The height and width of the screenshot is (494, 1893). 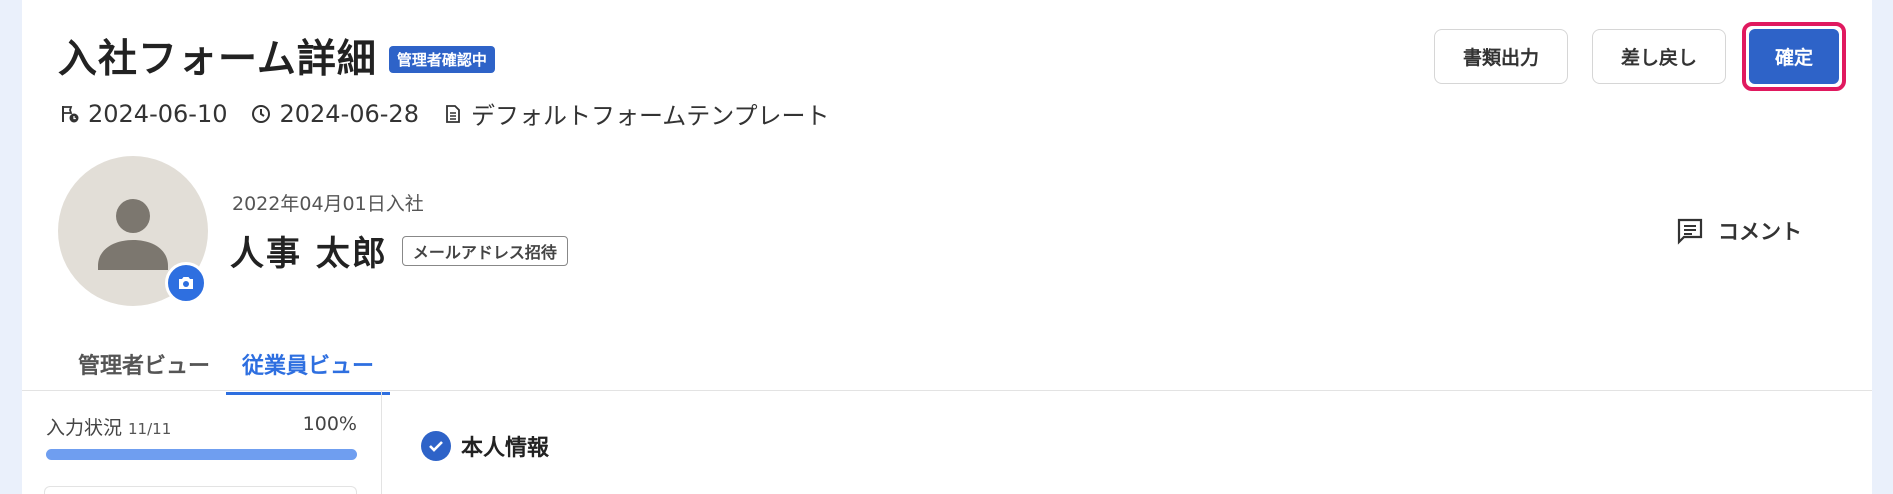 I want to click on progress-label: 入力状況, so click(x=84, y=428).